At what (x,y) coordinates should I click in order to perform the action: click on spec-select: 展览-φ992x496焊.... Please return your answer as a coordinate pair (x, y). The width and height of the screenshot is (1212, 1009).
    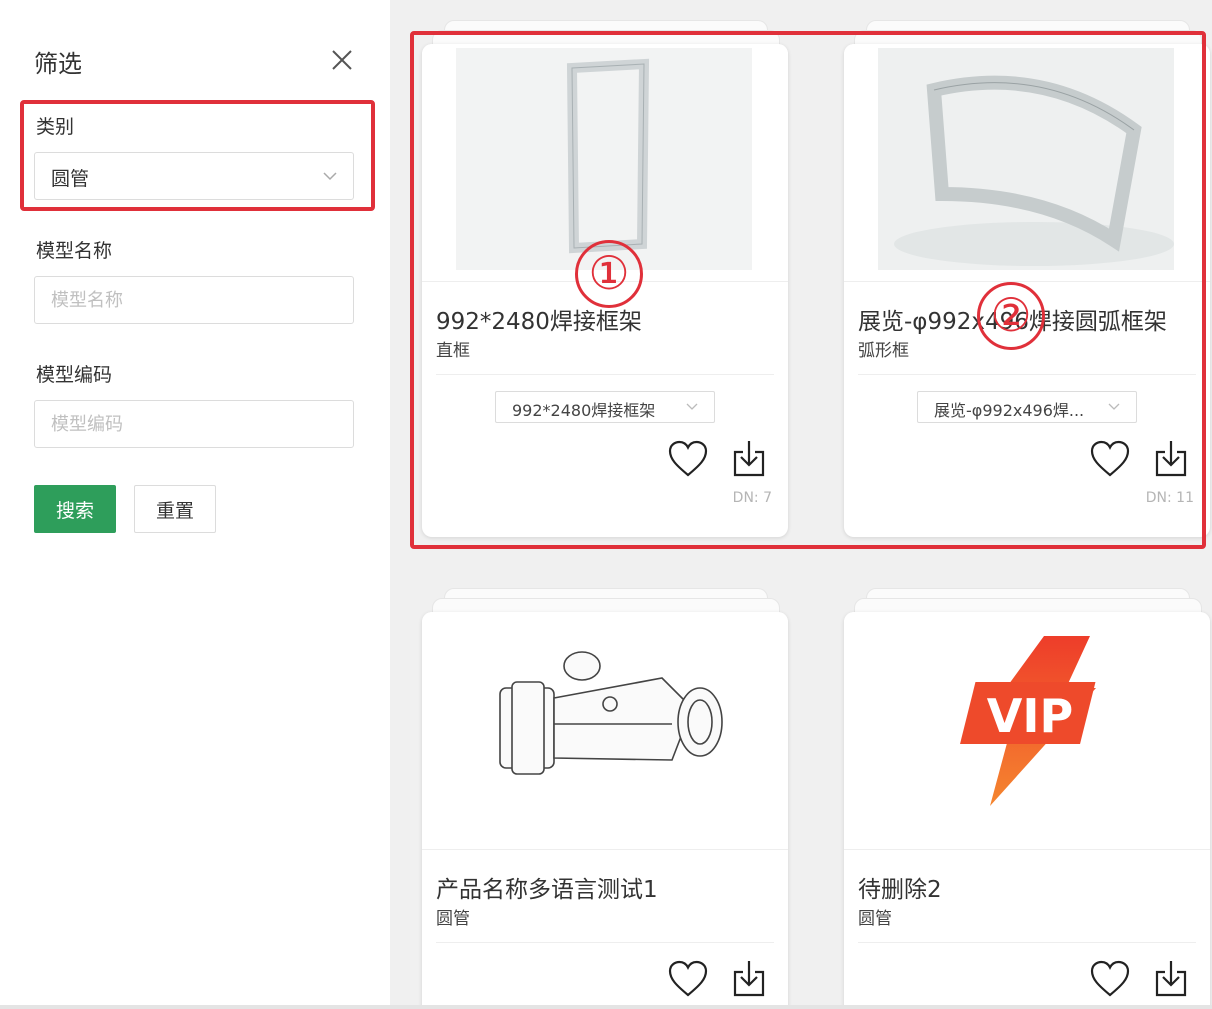
    Looking at the image, I should click on (1027, 407).